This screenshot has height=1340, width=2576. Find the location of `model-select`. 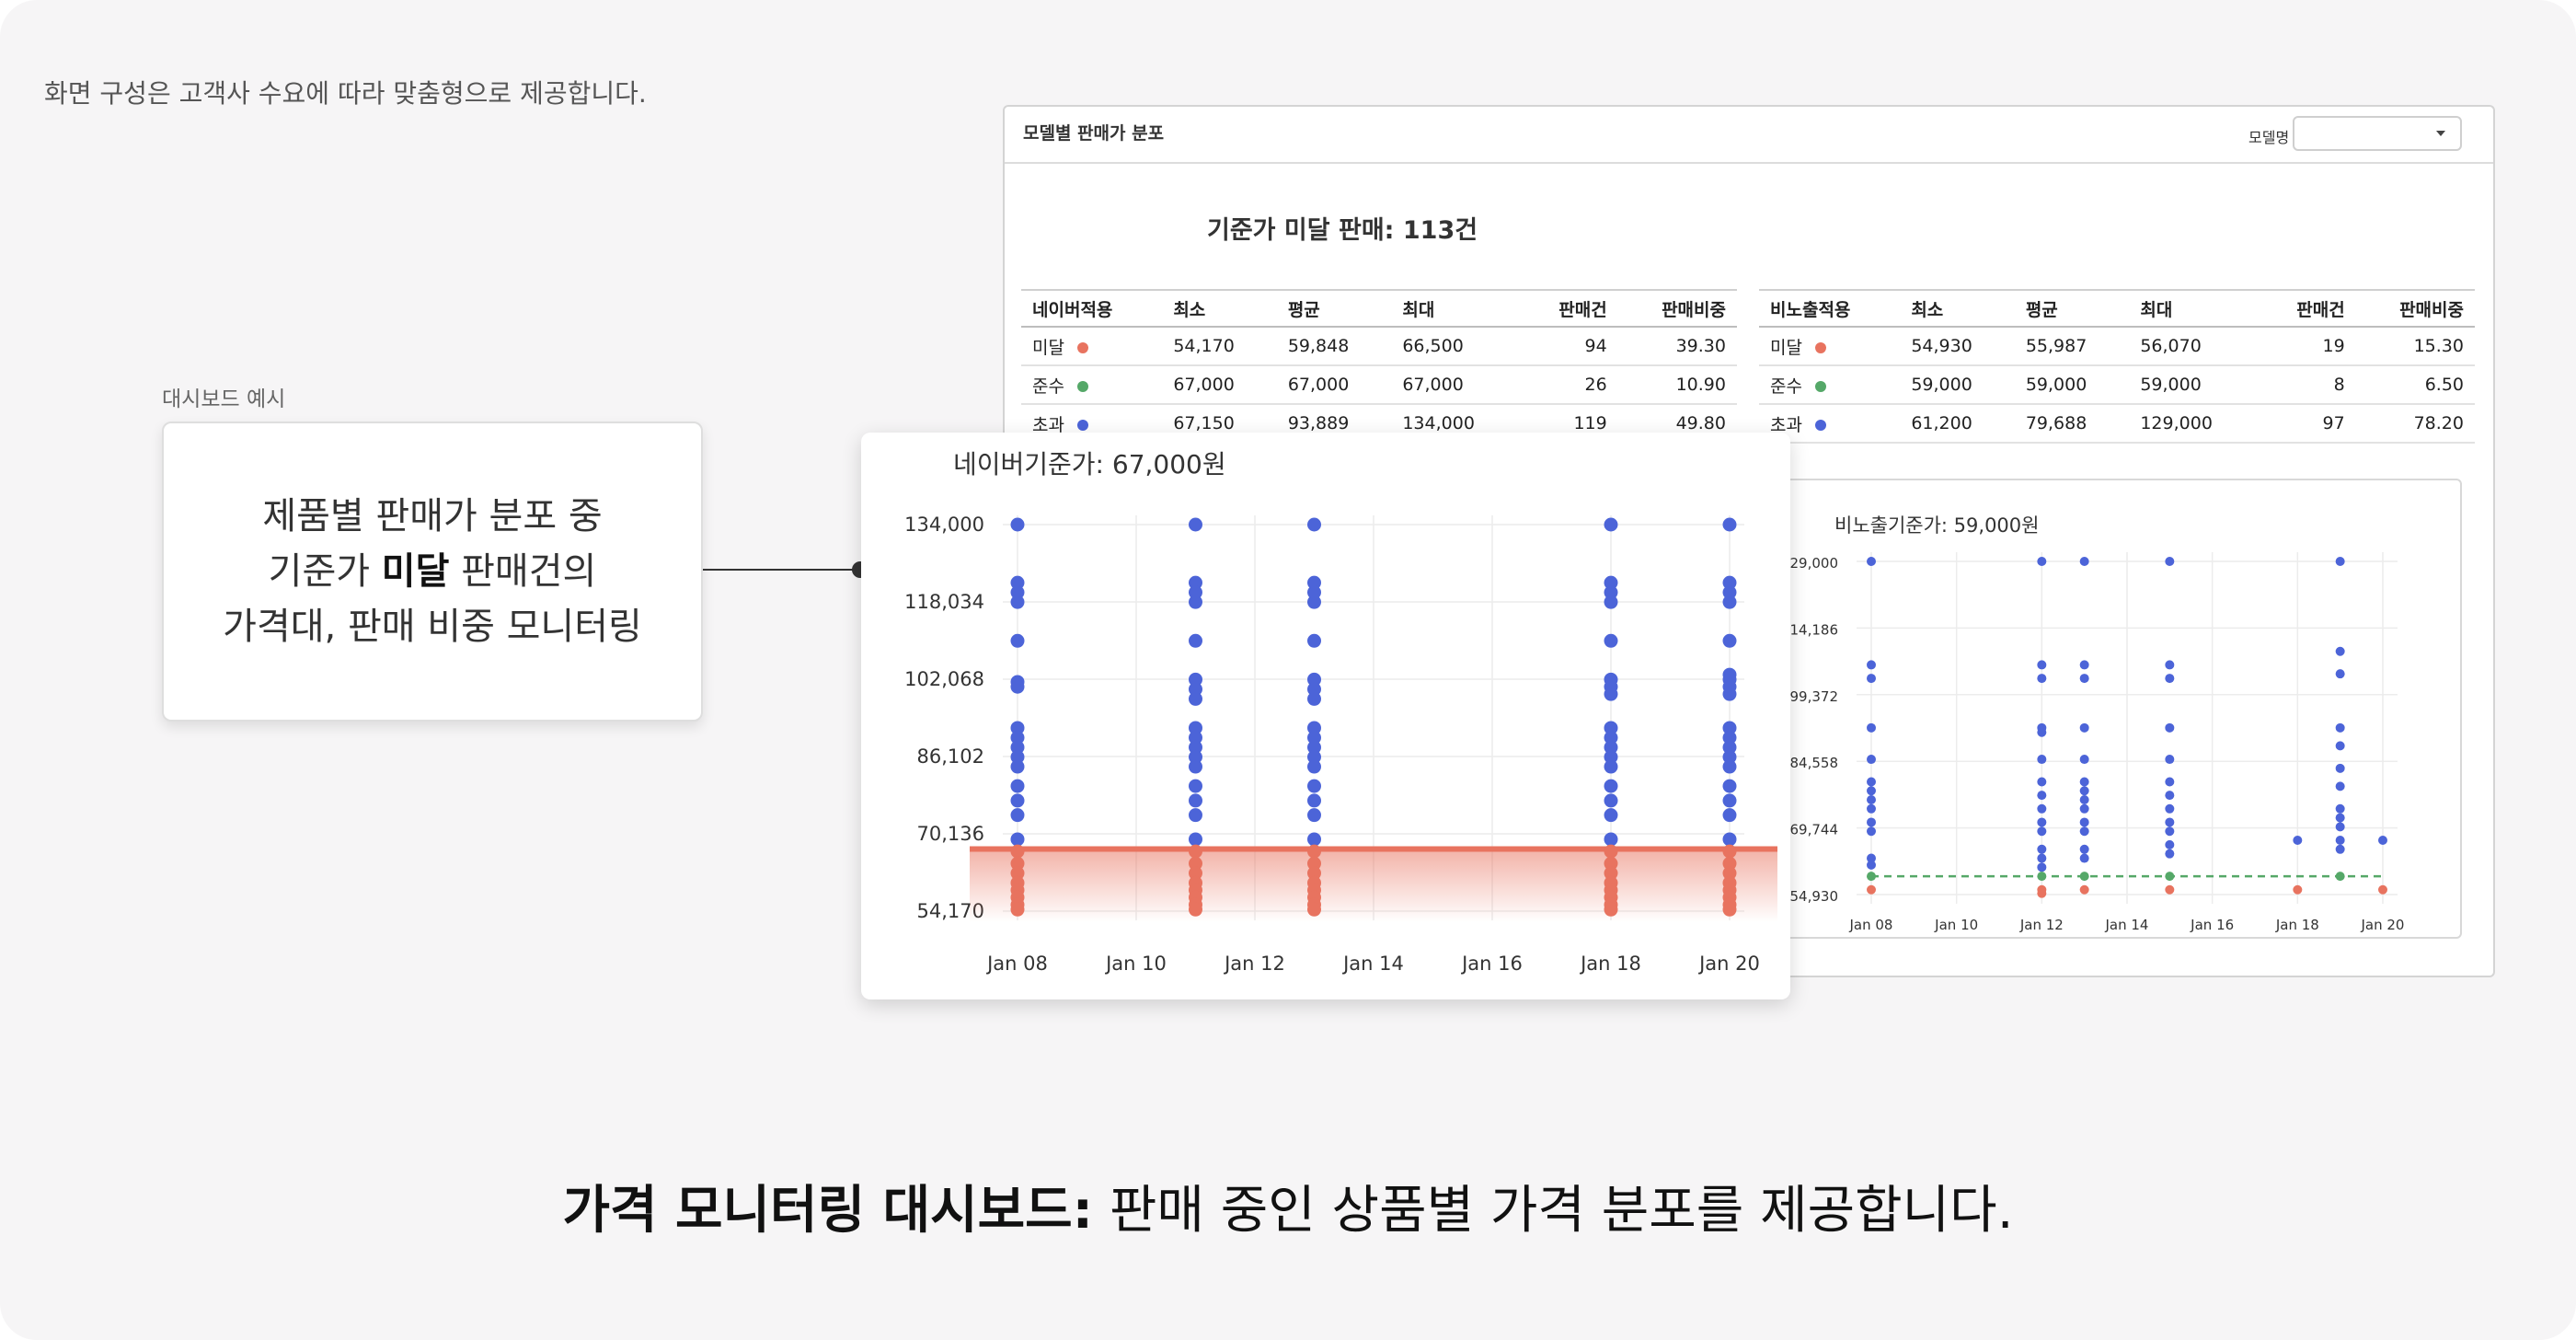

model-select is located at coordinates (2377, 133).